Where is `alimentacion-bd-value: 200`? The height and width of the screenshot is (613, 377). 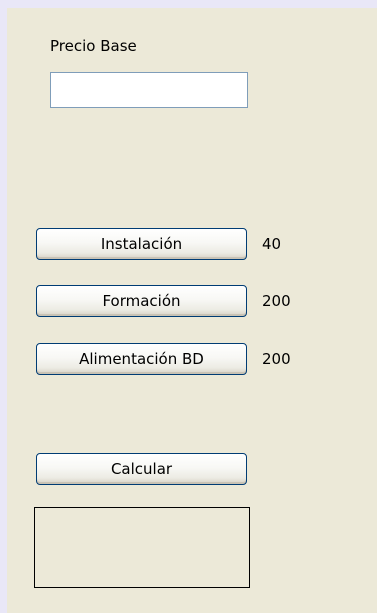
alimentacion-bd-value: 200 is located at coordinates (276, 359).